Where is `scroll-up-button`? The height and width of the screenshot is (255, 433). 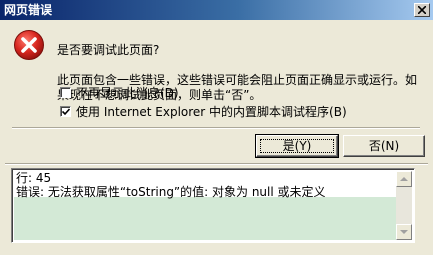
scroll-up-button is located at coordinates (404, 179).